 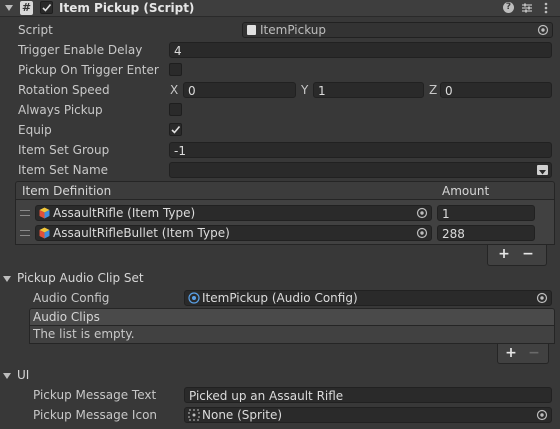 I want to click on equip-label: Equip, so click(x=35, y=130).